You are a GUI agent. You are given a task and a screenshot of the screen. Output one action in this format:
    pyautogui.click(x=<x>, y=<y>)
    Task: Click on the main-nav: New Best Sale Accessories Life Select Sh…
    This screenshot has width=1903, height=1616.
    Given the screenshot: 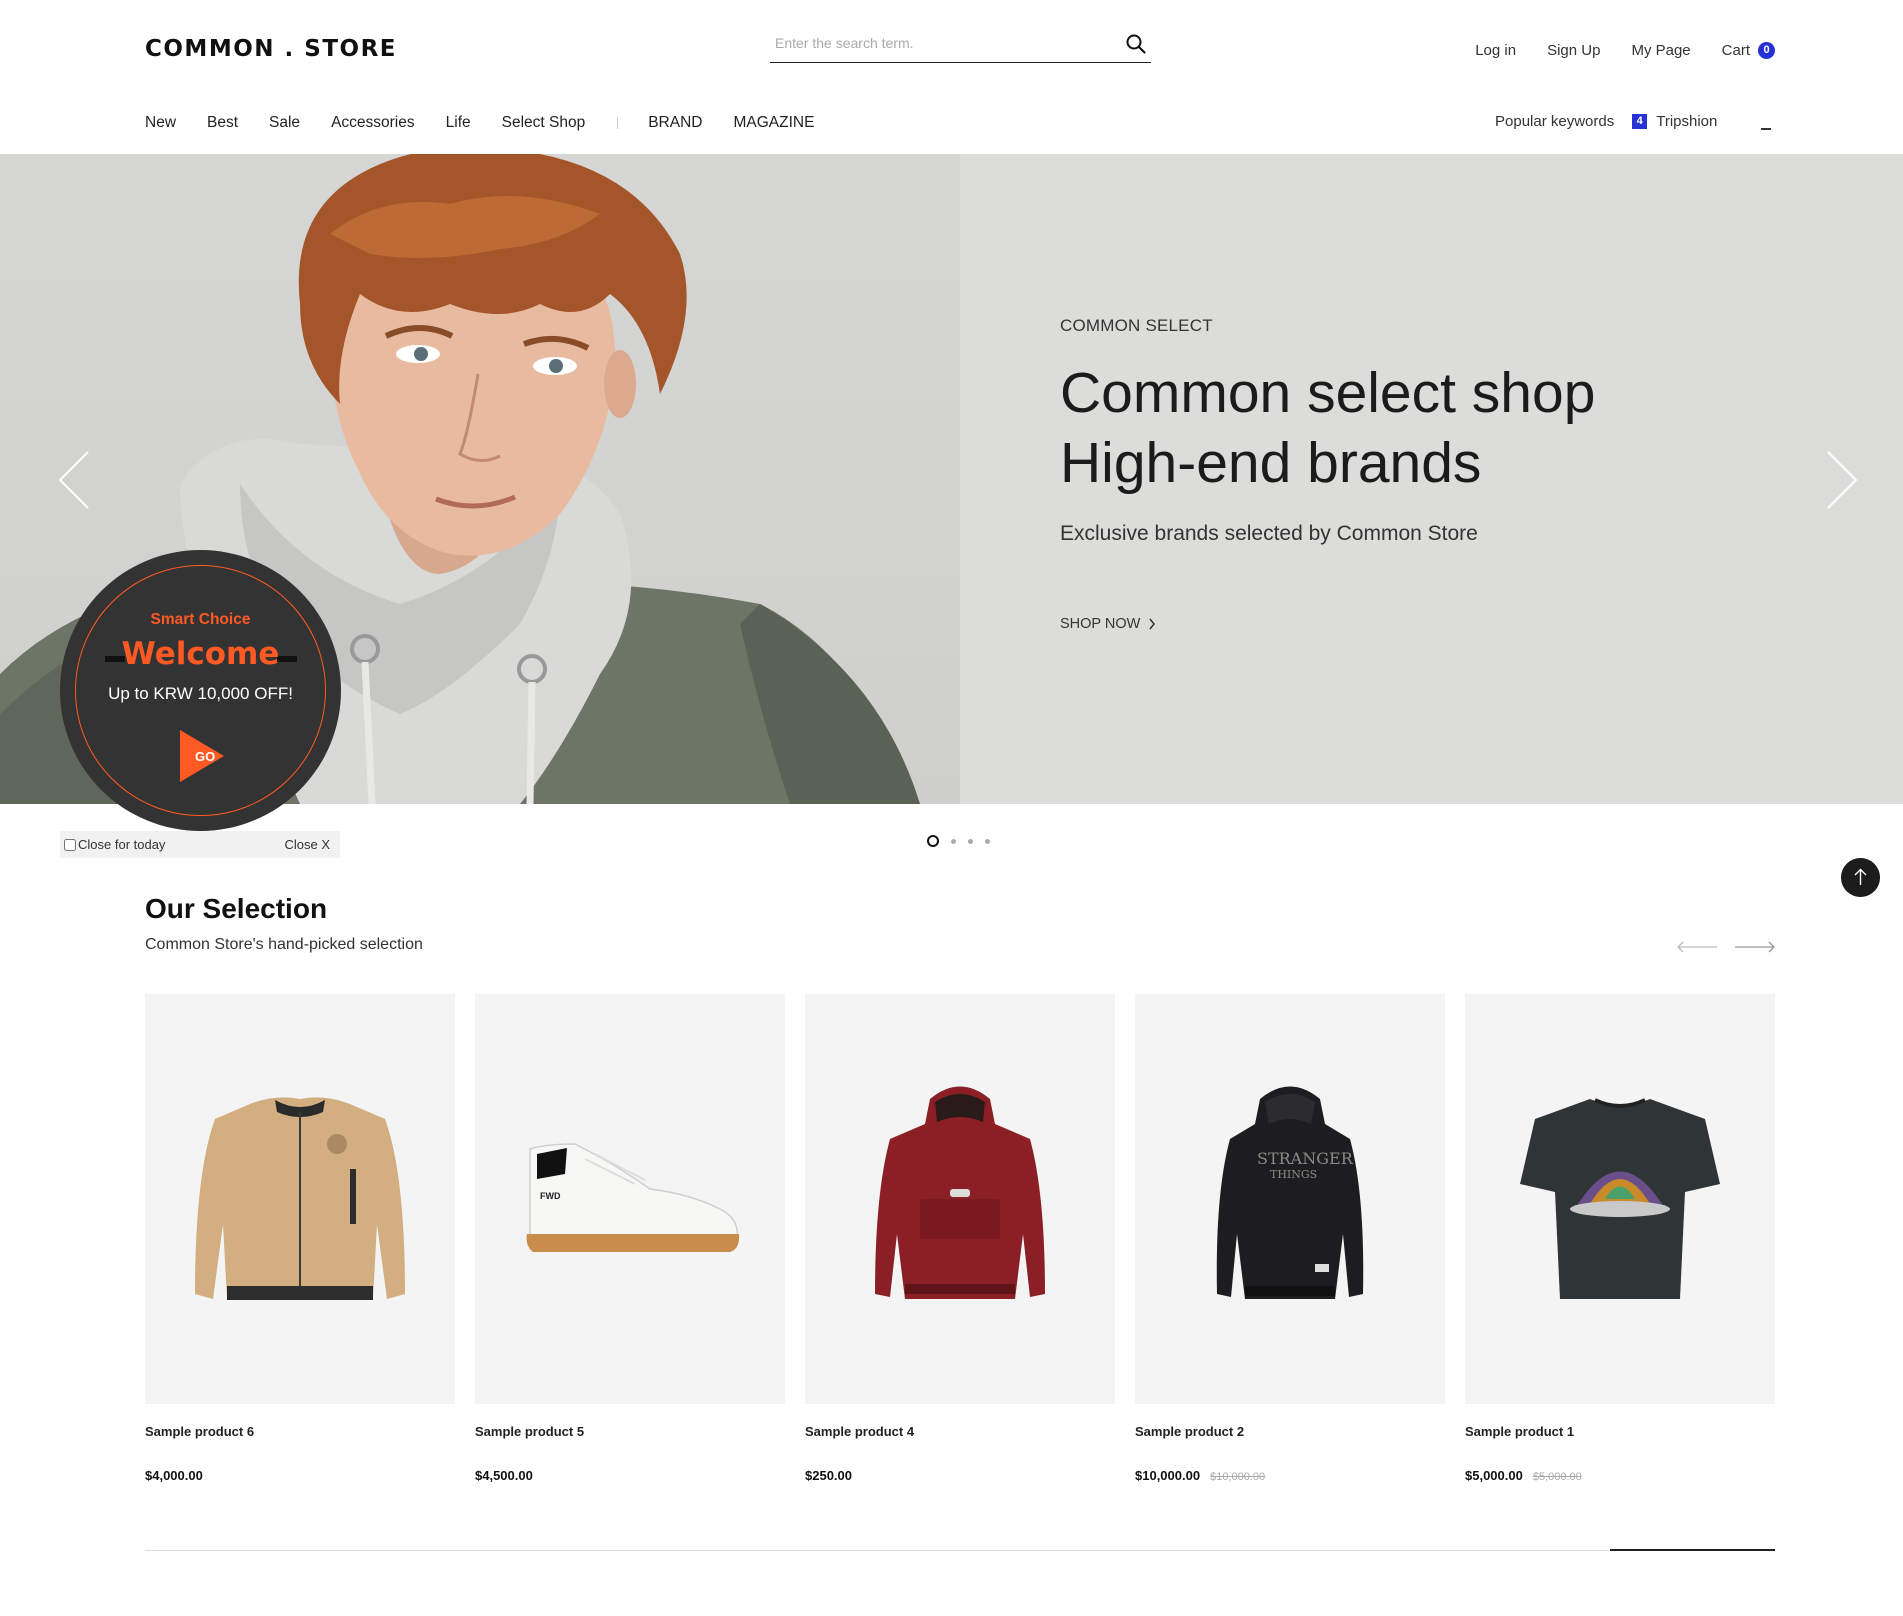 What is the action you would take?
    pyautogui.click(x=495, y=123)
    